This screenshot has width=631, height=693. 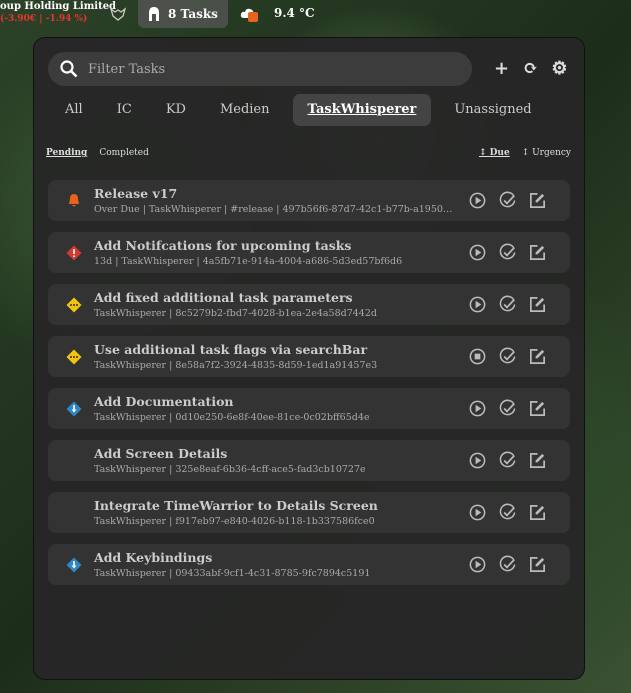 I want to click on search-input, so click(x=268, y=69).